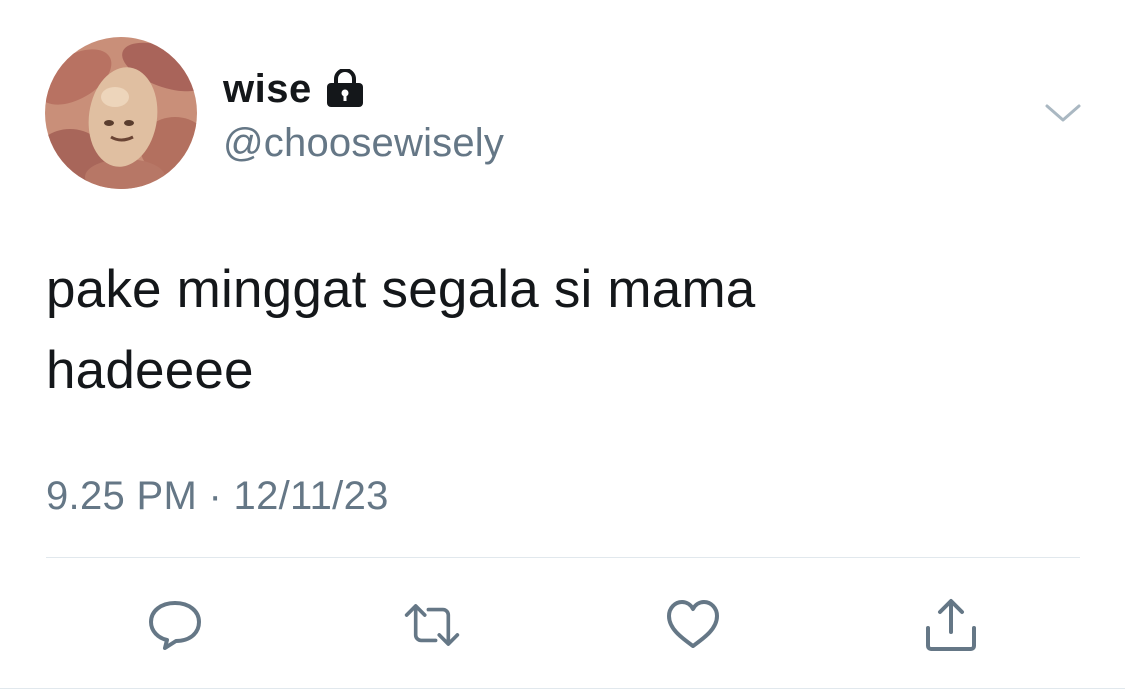  Describe the element at coordinates (1063, 113) in the screenshot. I see `chevron-down-icon` at that location.